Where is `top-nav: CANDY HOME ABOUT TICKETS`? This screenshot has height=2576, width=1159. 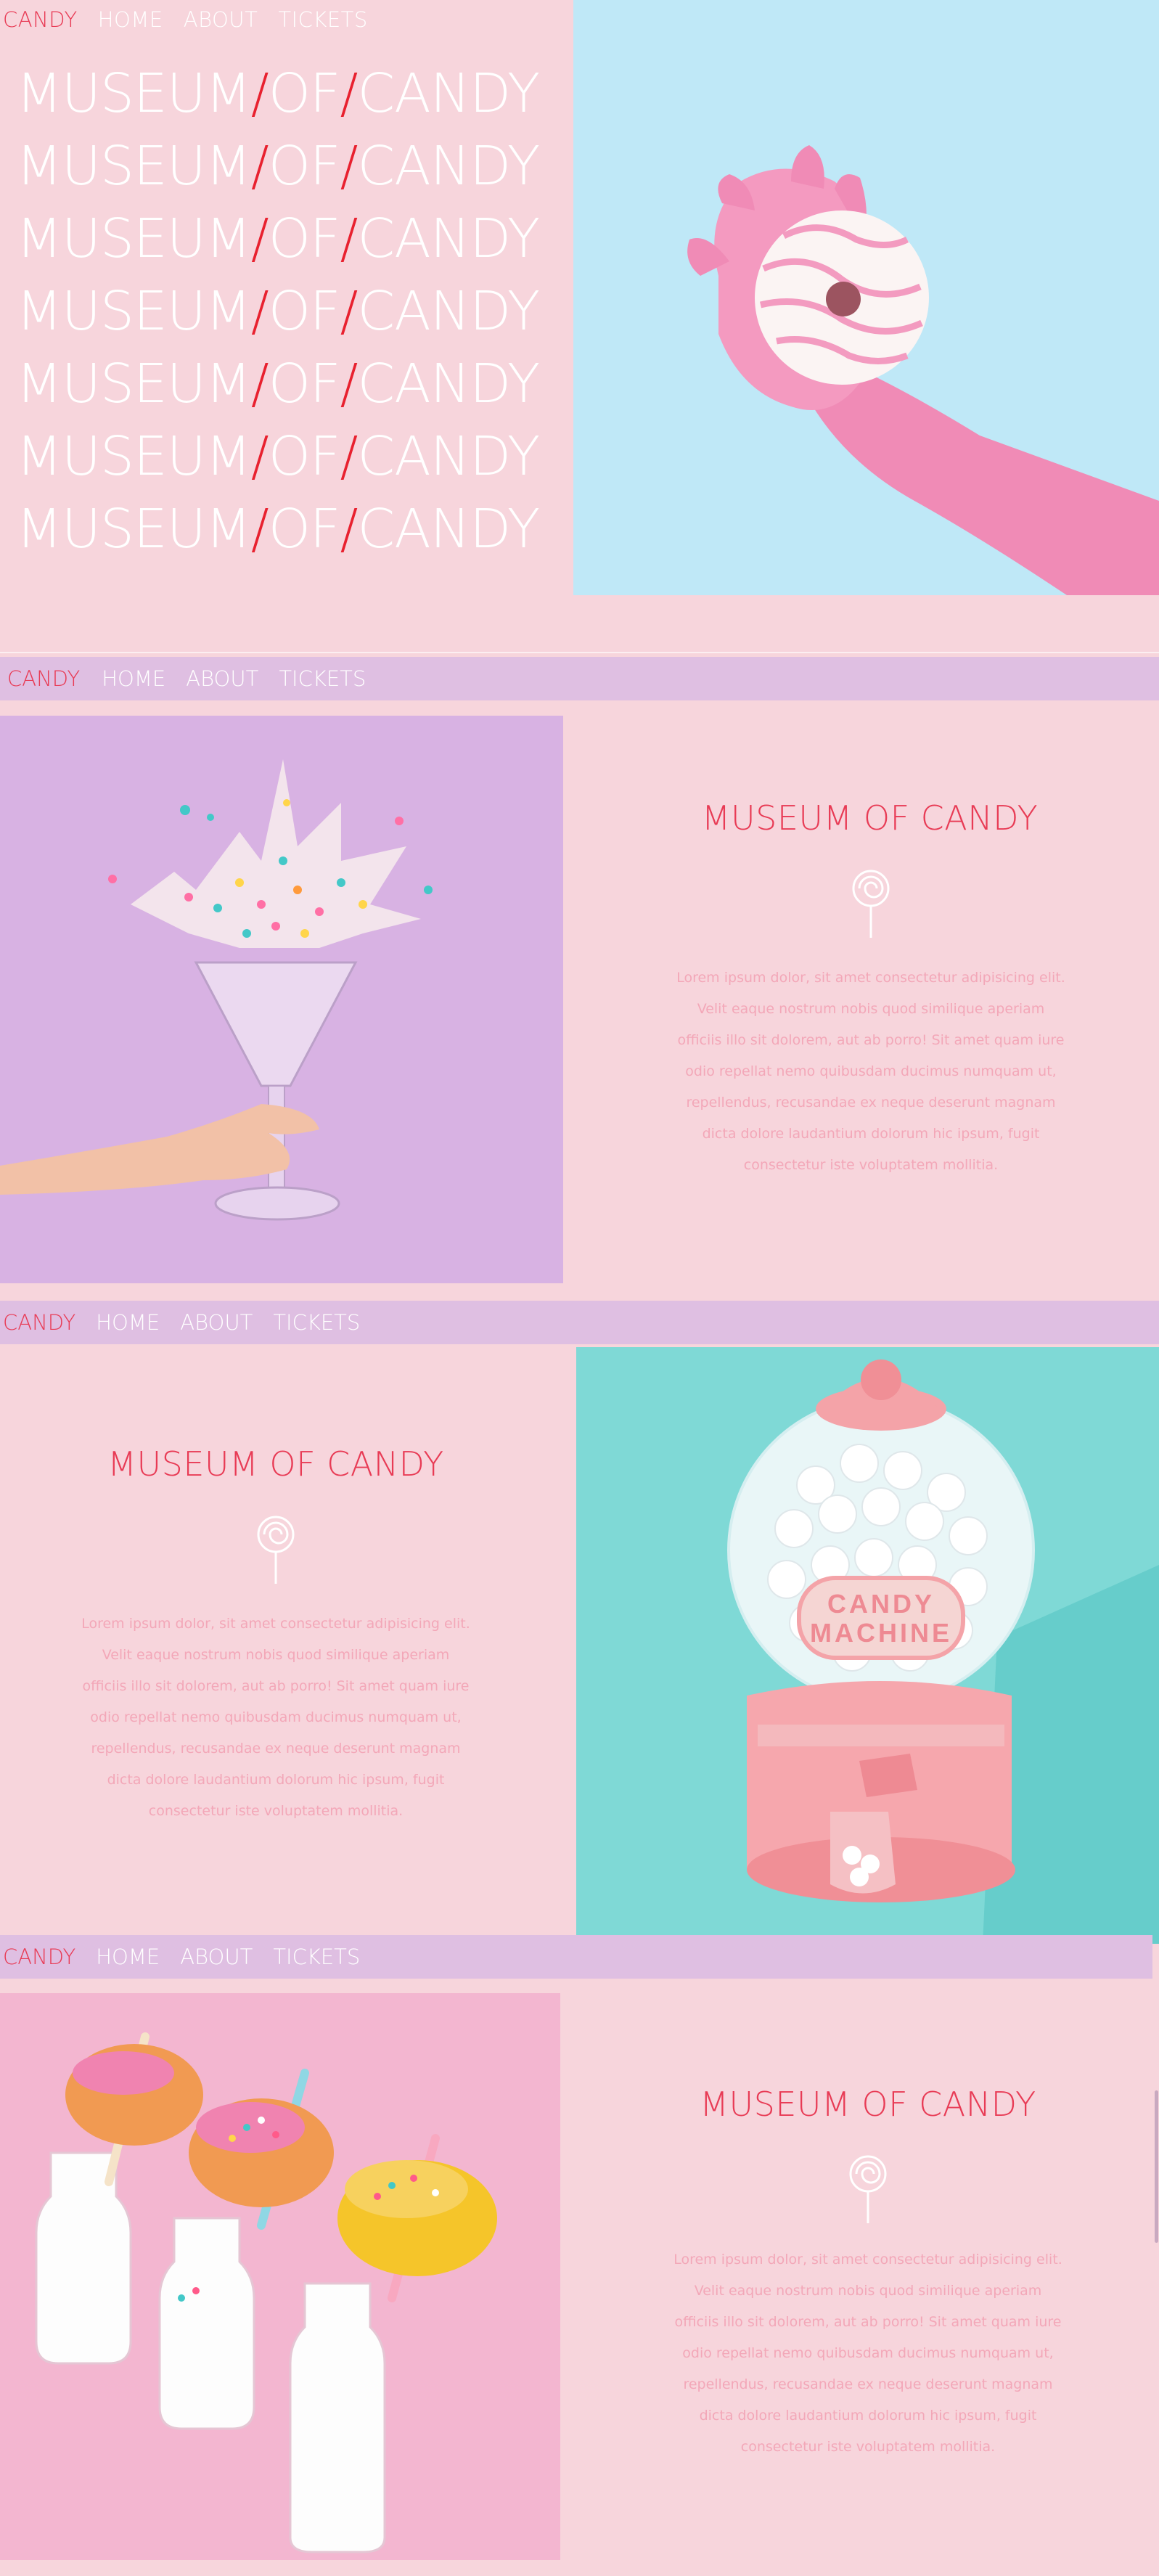 top-nav: CANDY HOME ABOUT TICKETS is located at coordinates (184, 20).